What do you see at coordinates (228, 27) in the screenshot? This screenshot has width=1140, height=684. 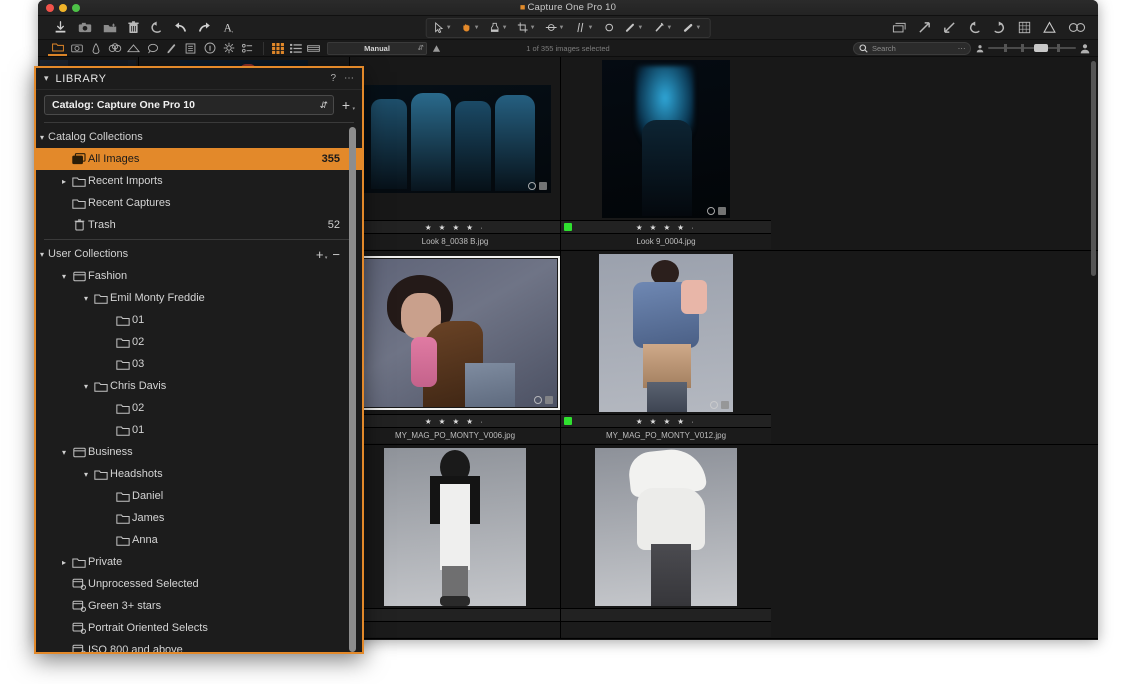 I see `text-tool-icon: A` at bounding box center [228, 27].